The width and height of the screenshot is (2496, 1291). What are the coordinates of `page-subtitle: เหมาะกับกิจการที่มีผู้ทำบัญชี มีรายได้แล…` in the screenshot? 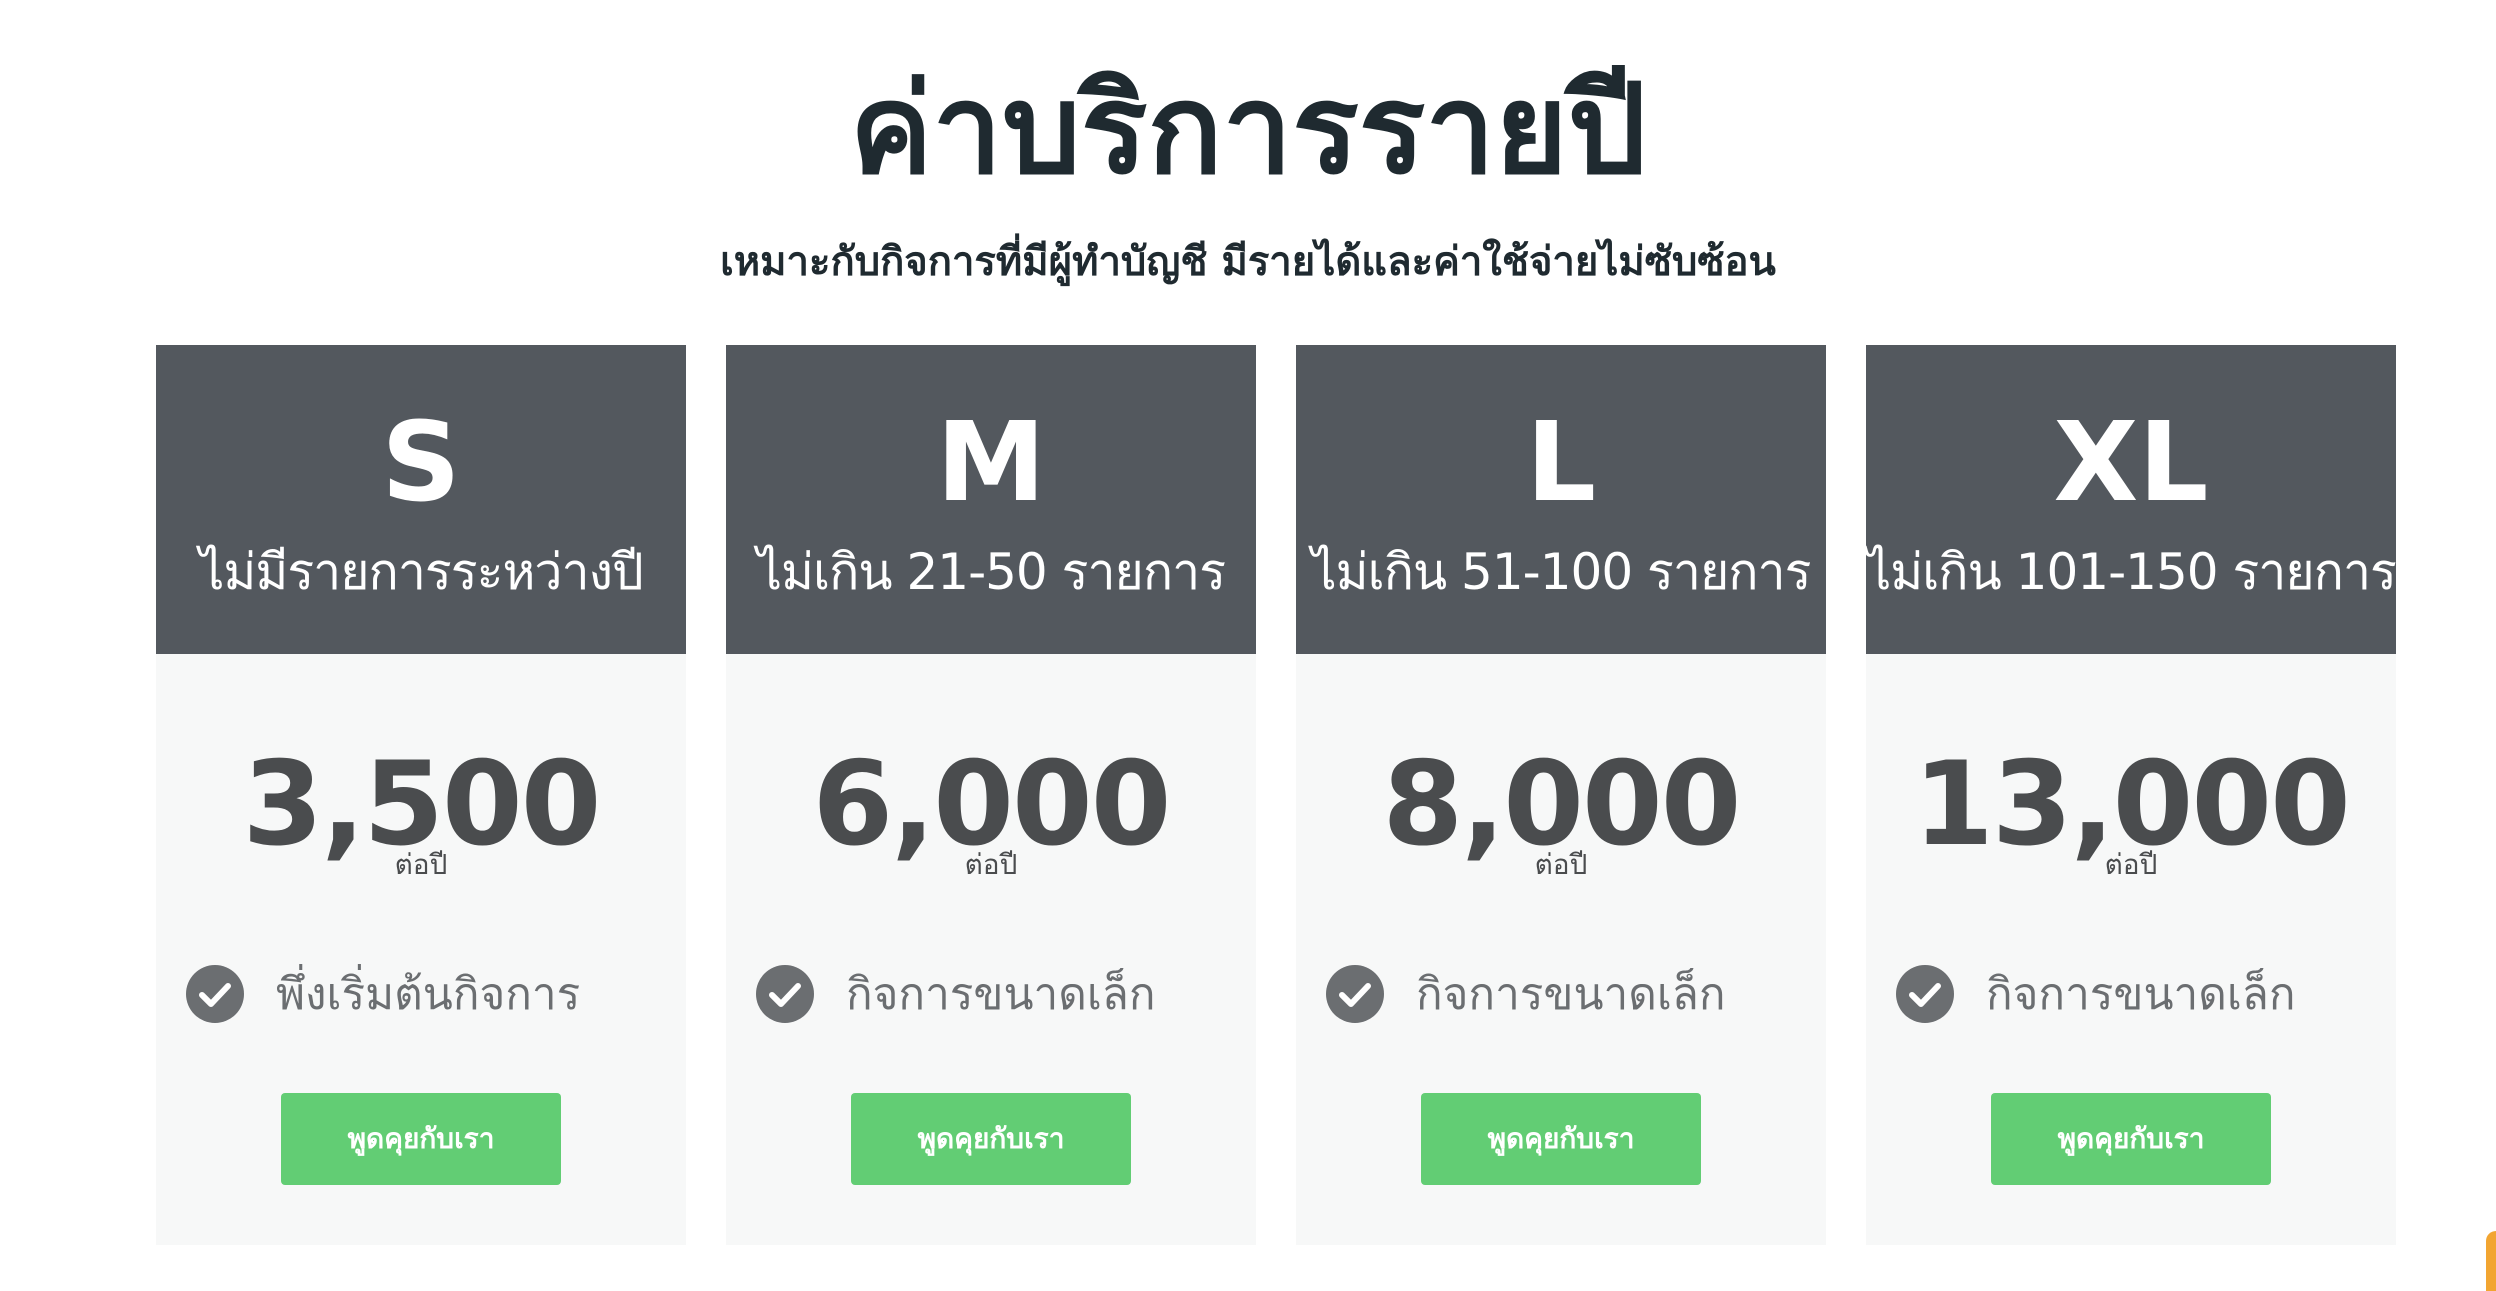 It's located at (1248, 262).